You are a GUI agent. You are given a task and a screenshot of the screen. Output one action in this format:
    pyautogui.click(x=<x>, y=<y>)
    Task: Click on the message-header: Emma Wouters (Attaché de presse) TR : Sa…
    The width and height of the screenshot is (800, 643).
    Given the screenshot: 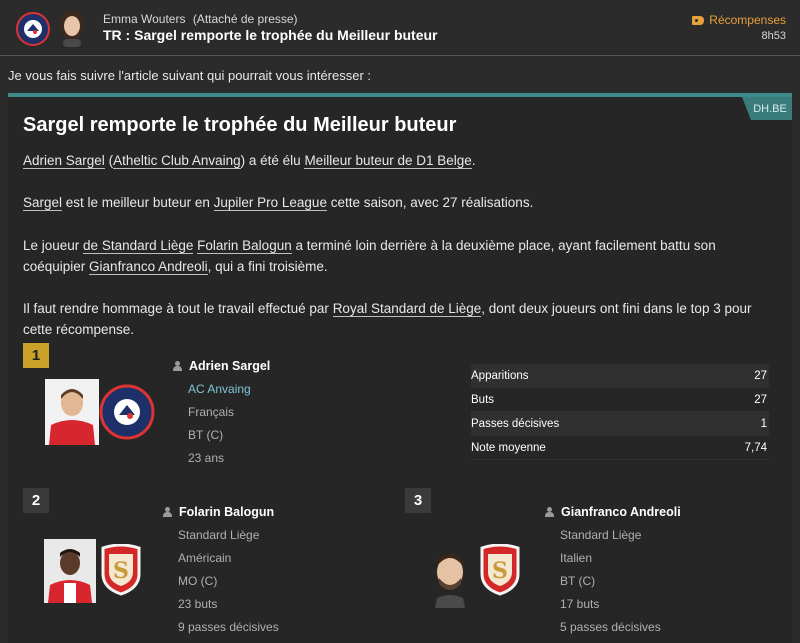 What is the action you would take?
    pyautogui.click(x=400, y=28)
    